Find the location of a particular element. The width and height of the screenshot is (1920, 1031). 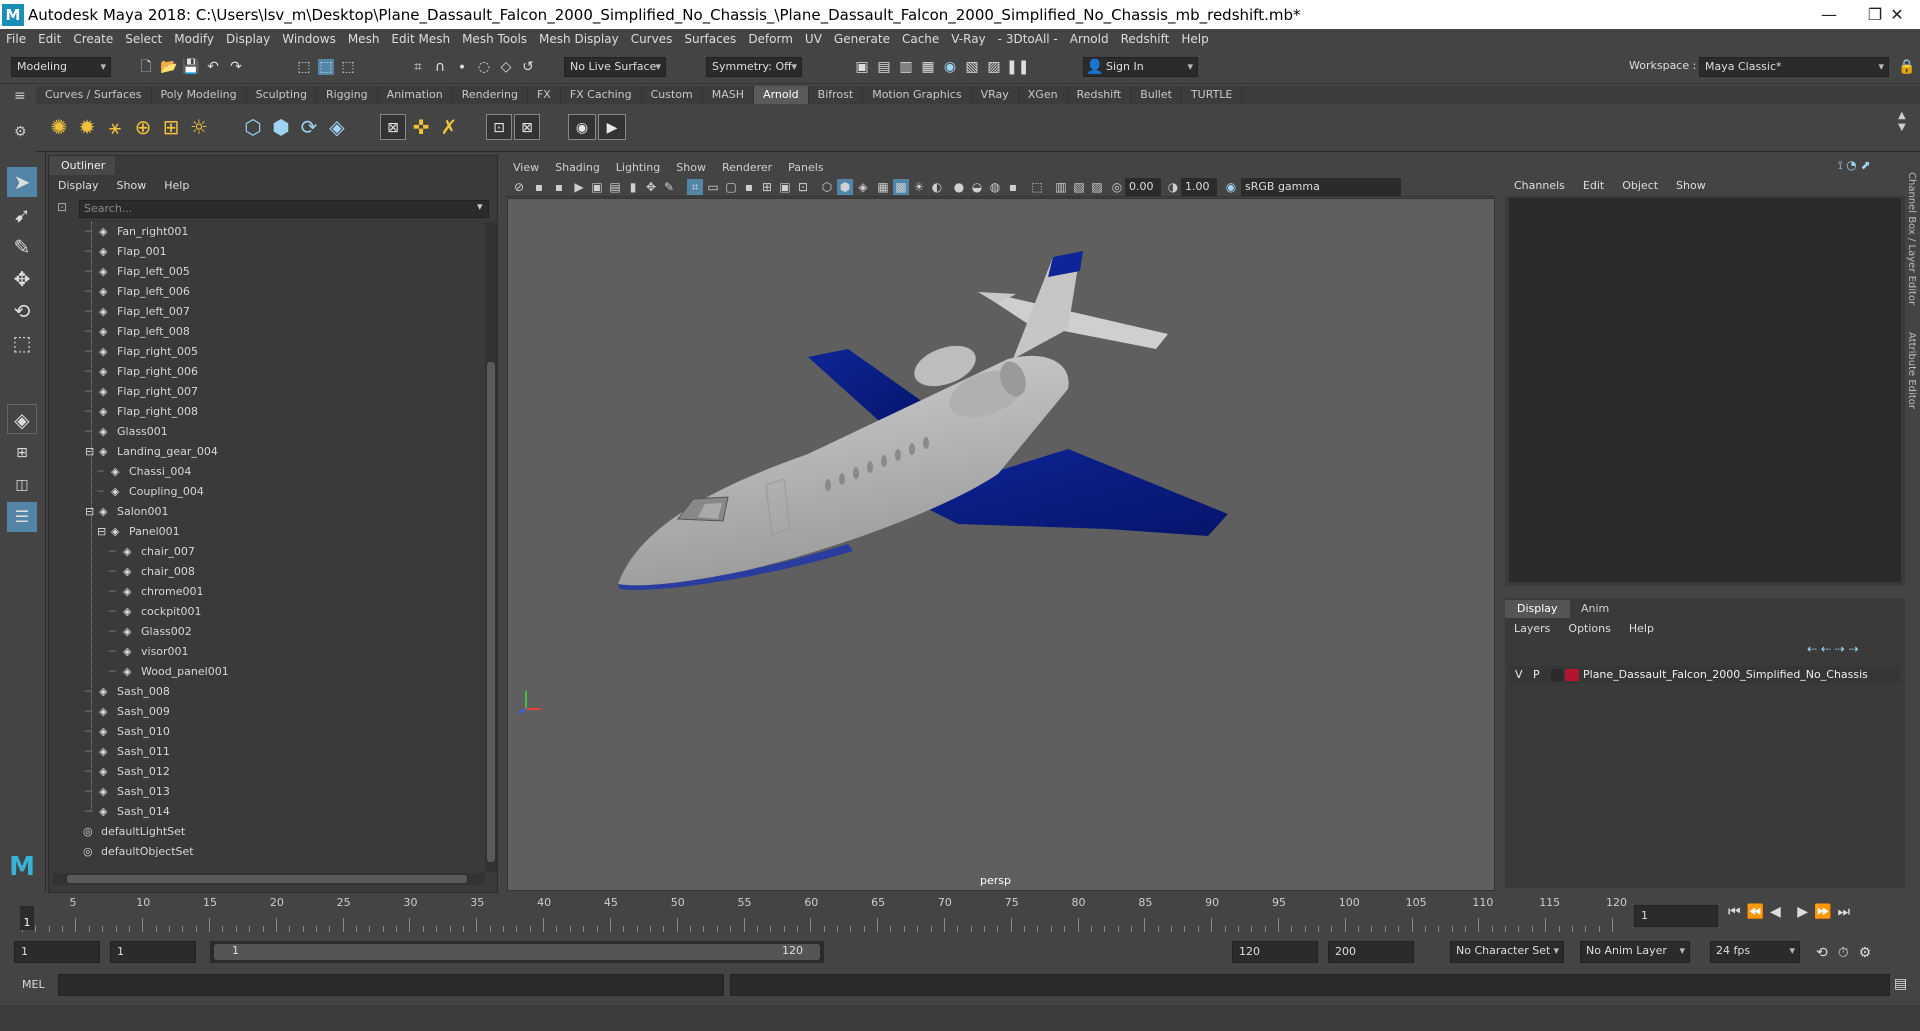

grease-pencil-icon: ✎ is located at coordinates (669, 187).